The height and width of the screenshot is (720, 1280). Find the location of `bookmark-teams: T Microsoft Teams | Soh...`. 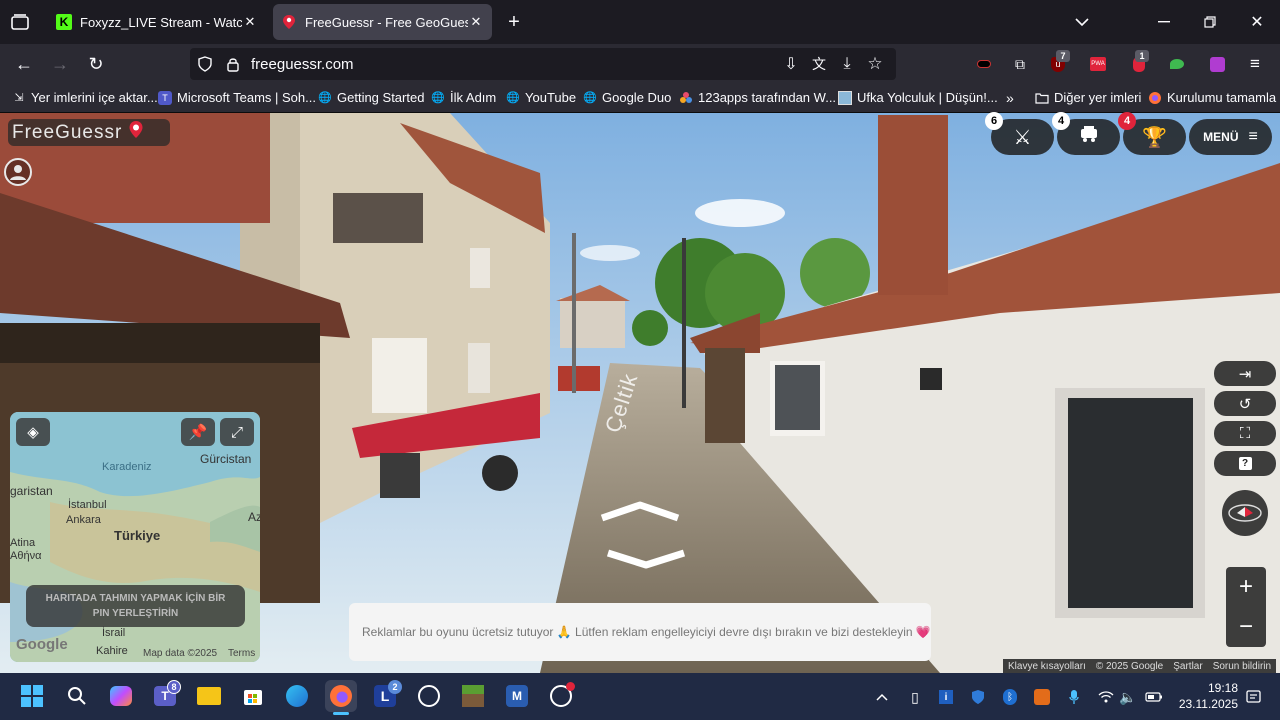

bookmark-teams: T Microsoft Teams | Soh... is located at coordinates (237, 97).